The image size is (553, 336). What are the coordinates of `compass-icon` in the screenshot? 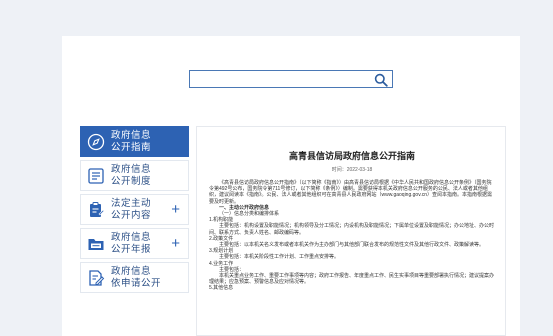 It's located at (96, 142).